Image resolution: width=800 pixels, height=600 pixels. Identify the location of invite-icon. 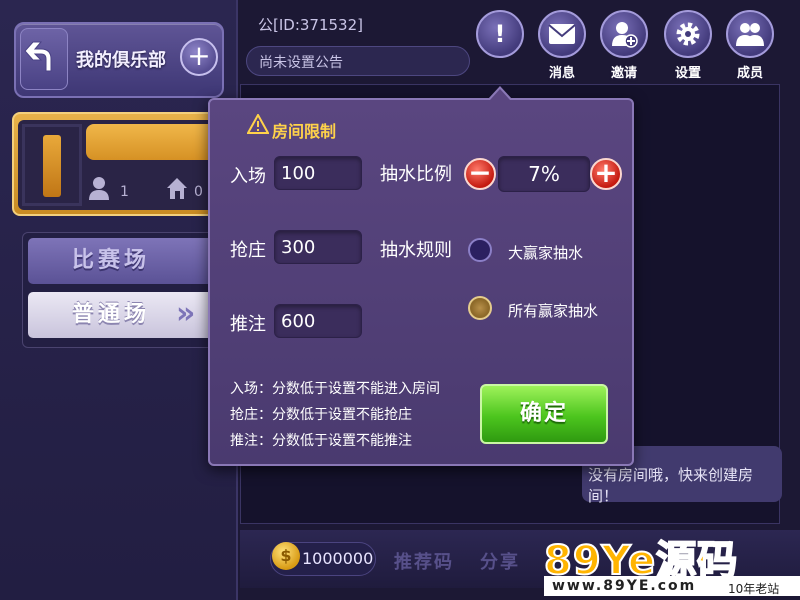
(625, 35).